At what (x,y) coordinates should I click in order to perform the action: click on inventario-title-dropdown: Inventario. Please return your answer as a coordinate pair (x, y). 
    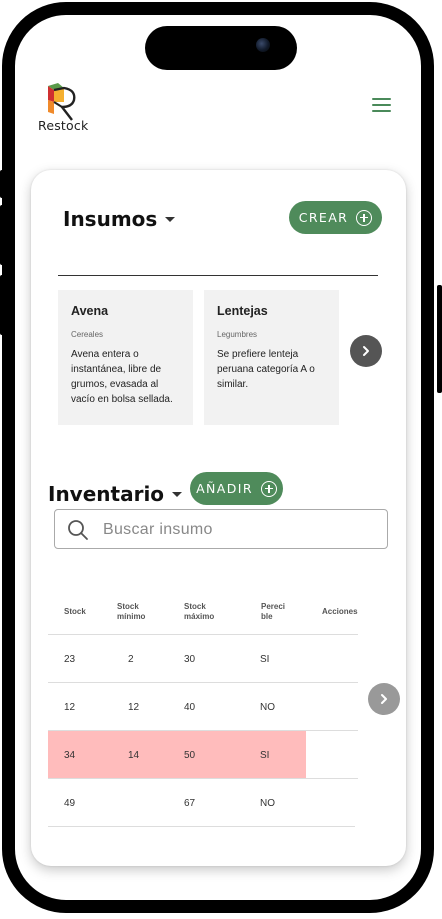
    Looking at the image, I should click on (115, 494).